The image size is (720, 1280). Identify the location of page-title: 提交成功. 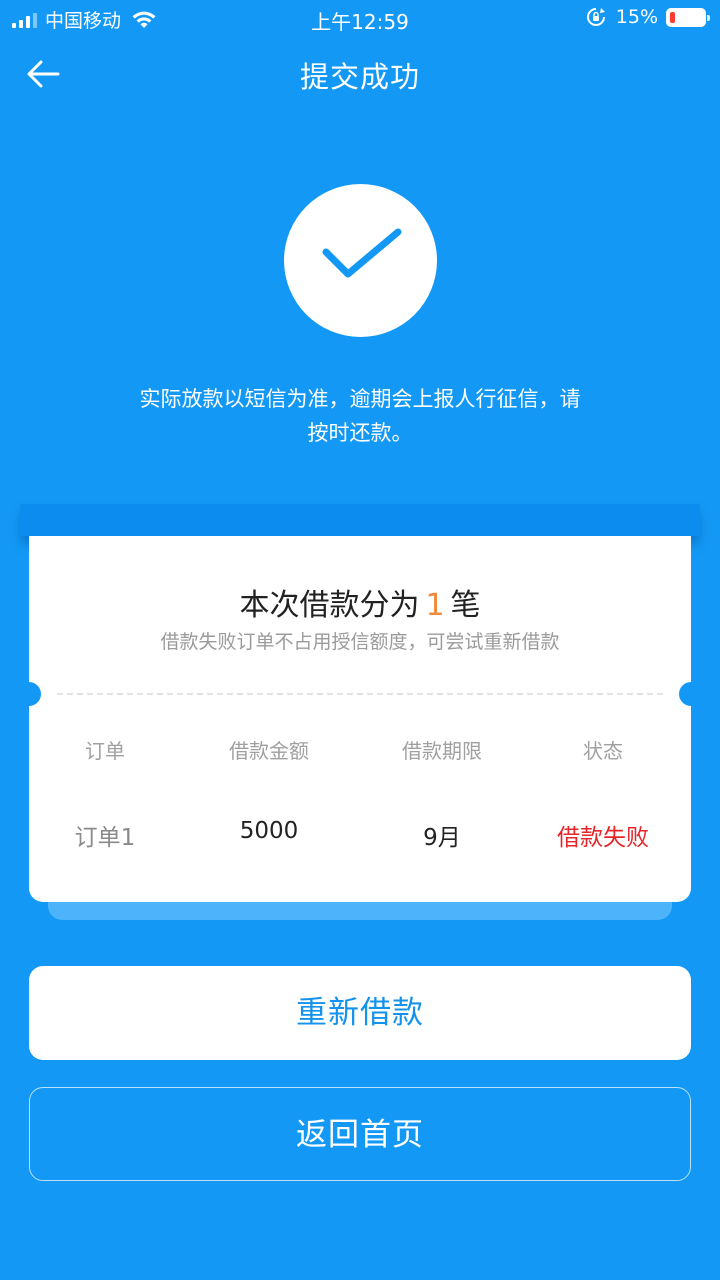
(359, 77).